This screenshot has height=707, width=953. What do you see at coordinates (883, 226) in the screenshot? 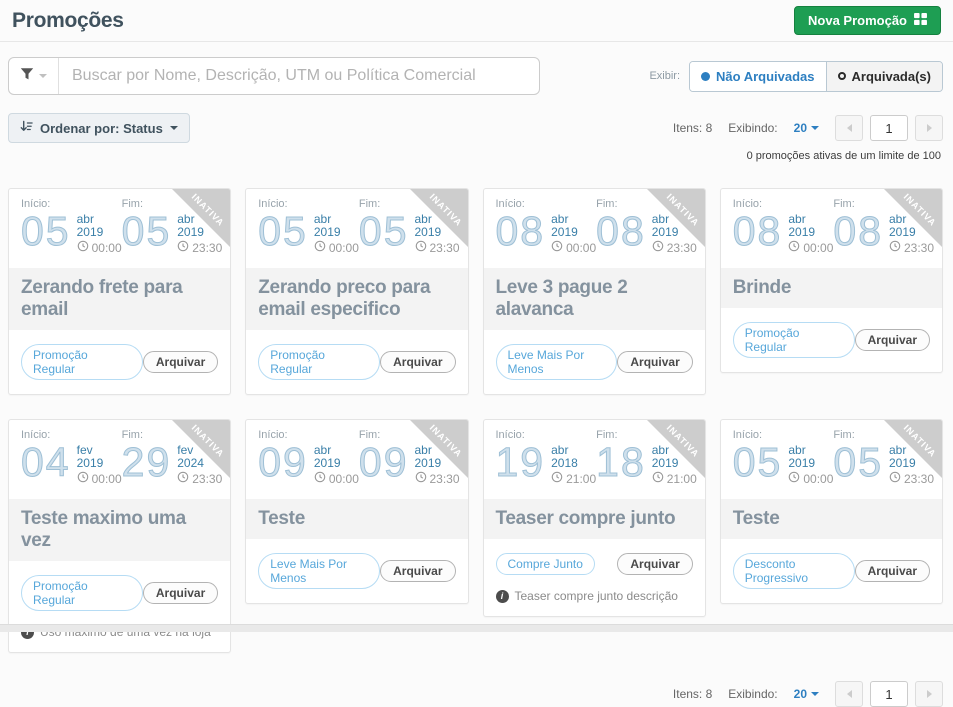
I see `end-date: Fim: 08 abr 2019 23:30` at bounding box center [883, 226].